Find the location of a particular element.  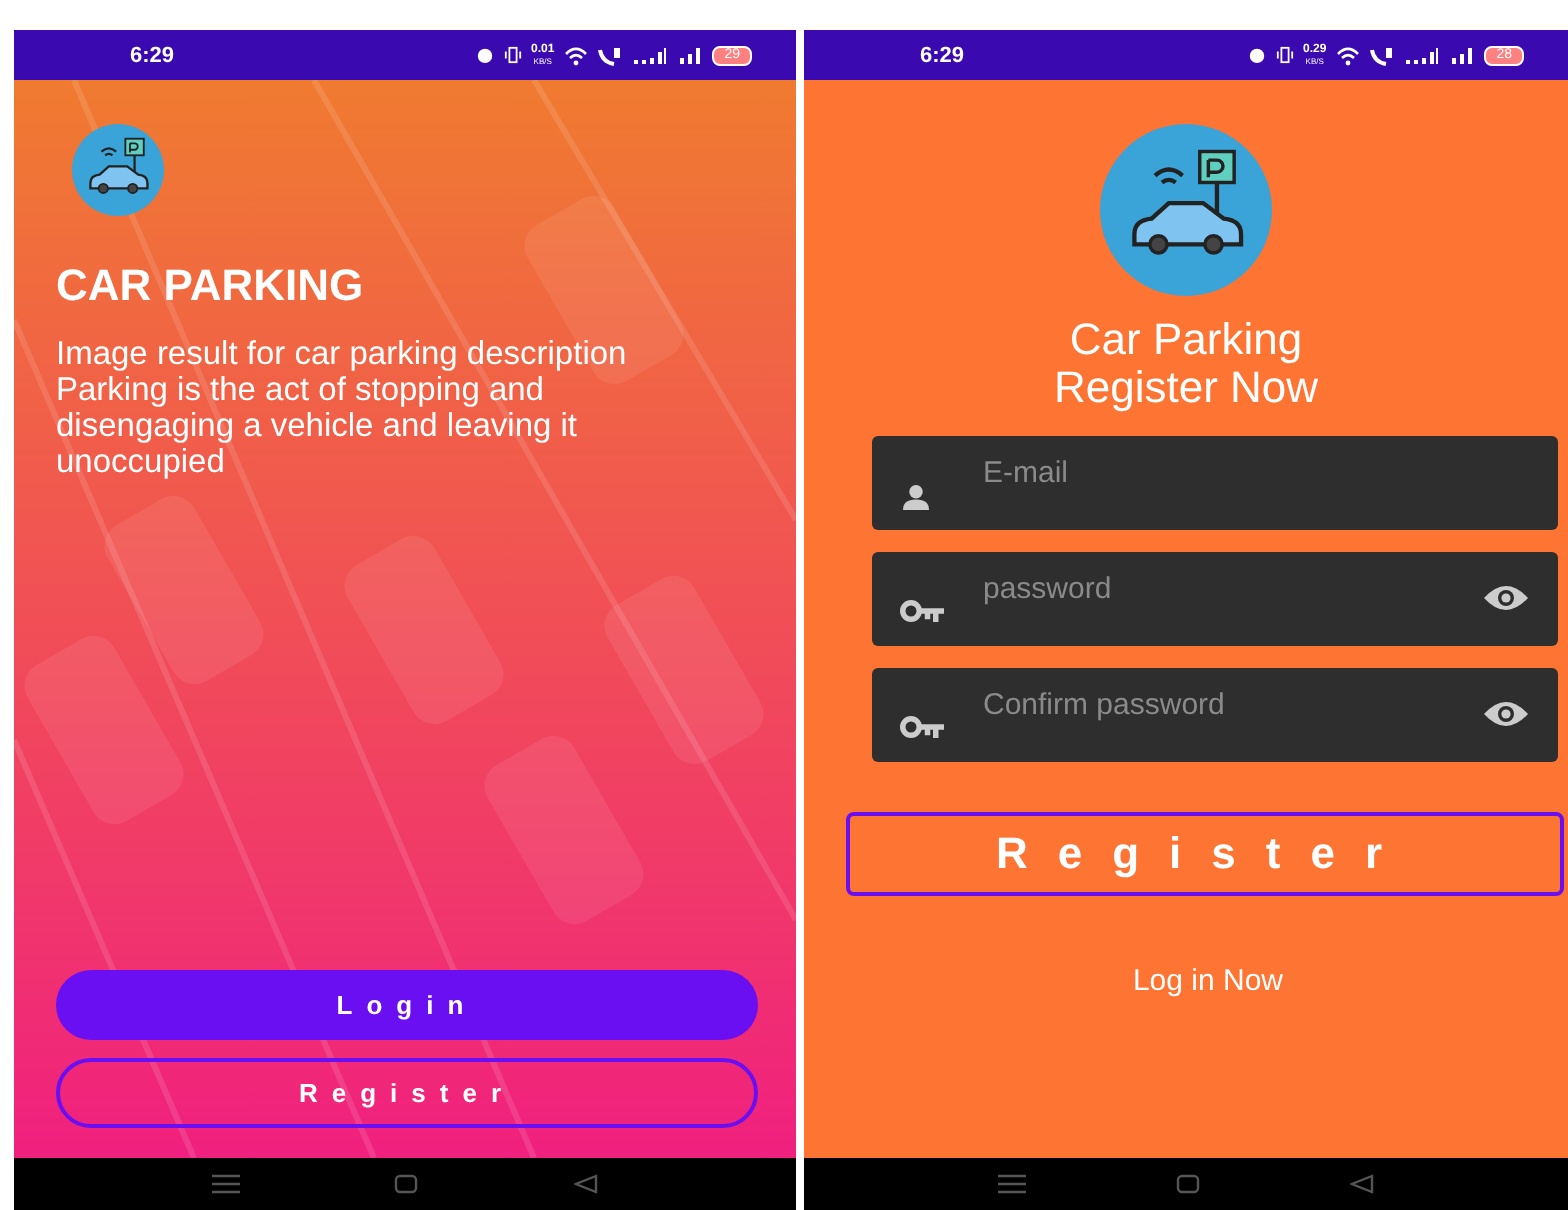

register-title: Car Parking Register Now is located at coordinates (1186, 364).